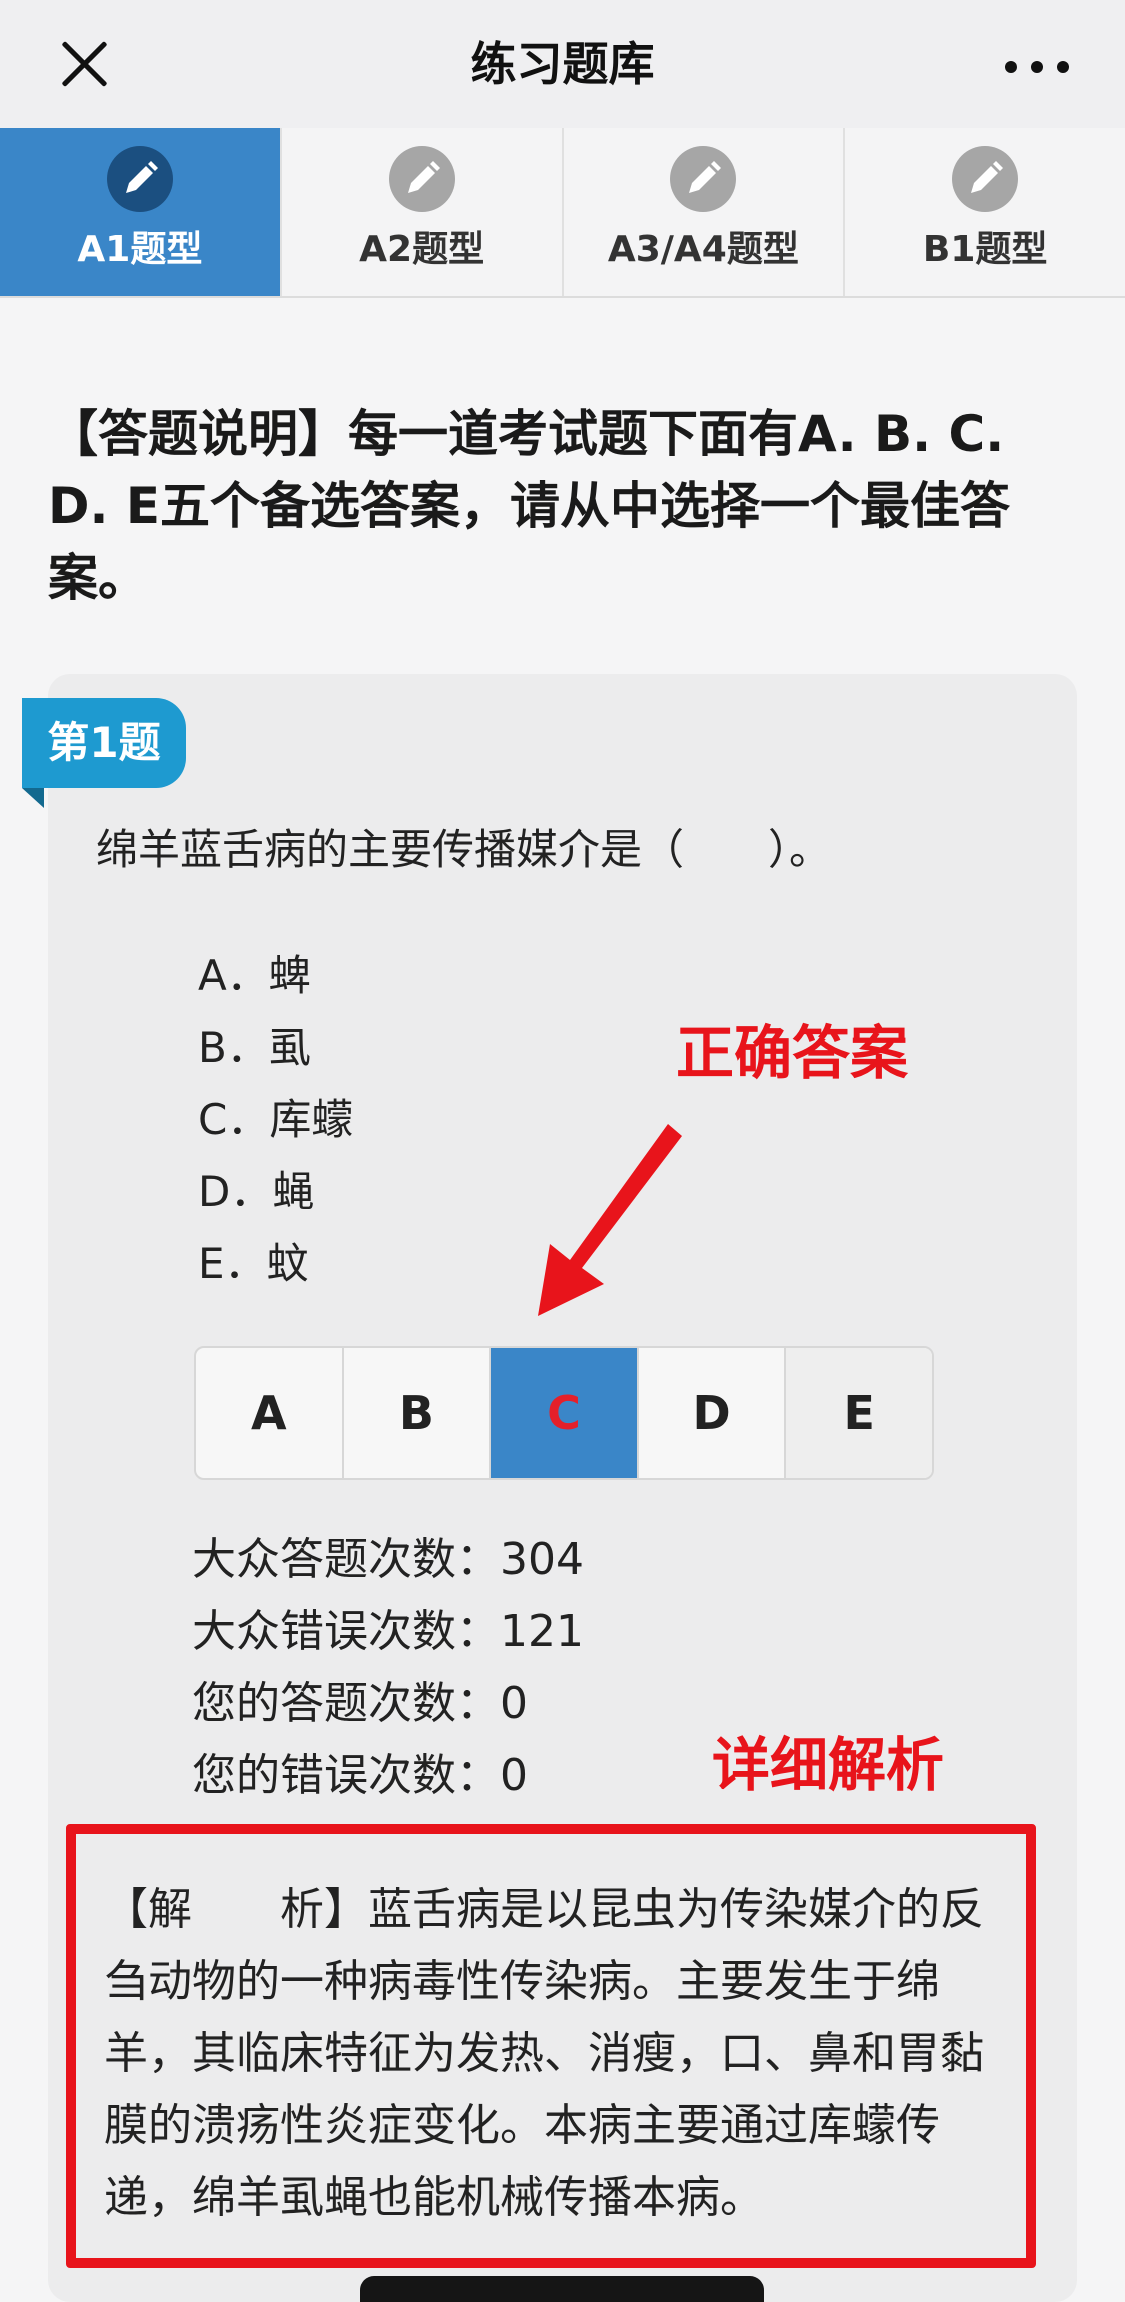 This screenshot has height=2302, width=1125. What do you see at coordinates (104, 743) in the screenshot?
I see `question-number-badge: 第1题` at bounding box center [104, 743].